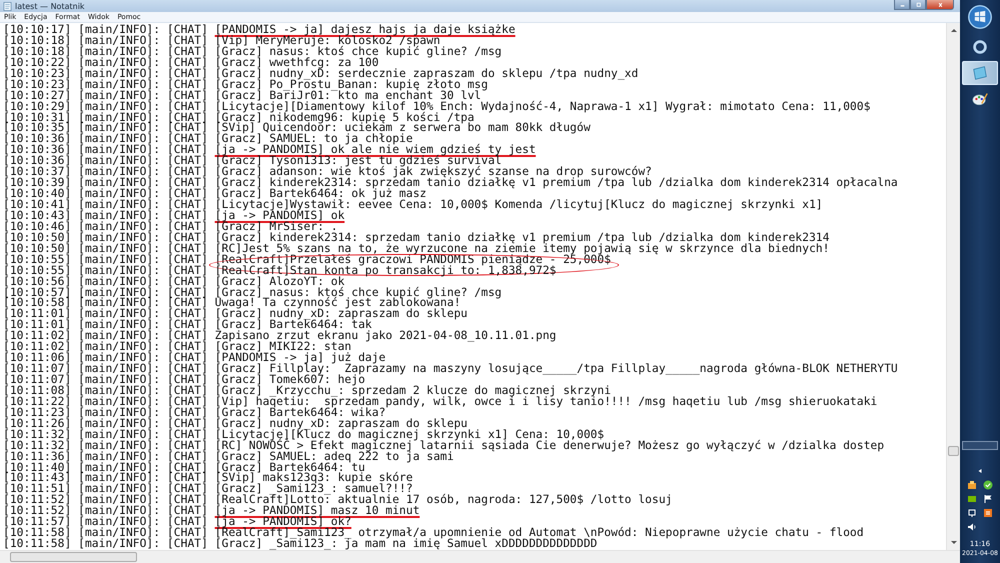 Image resolution: width=1000 pixels, height=563 pixels. Describe the element at coordinates (940, 5) in the screenshot. I see `close-button` at that location.